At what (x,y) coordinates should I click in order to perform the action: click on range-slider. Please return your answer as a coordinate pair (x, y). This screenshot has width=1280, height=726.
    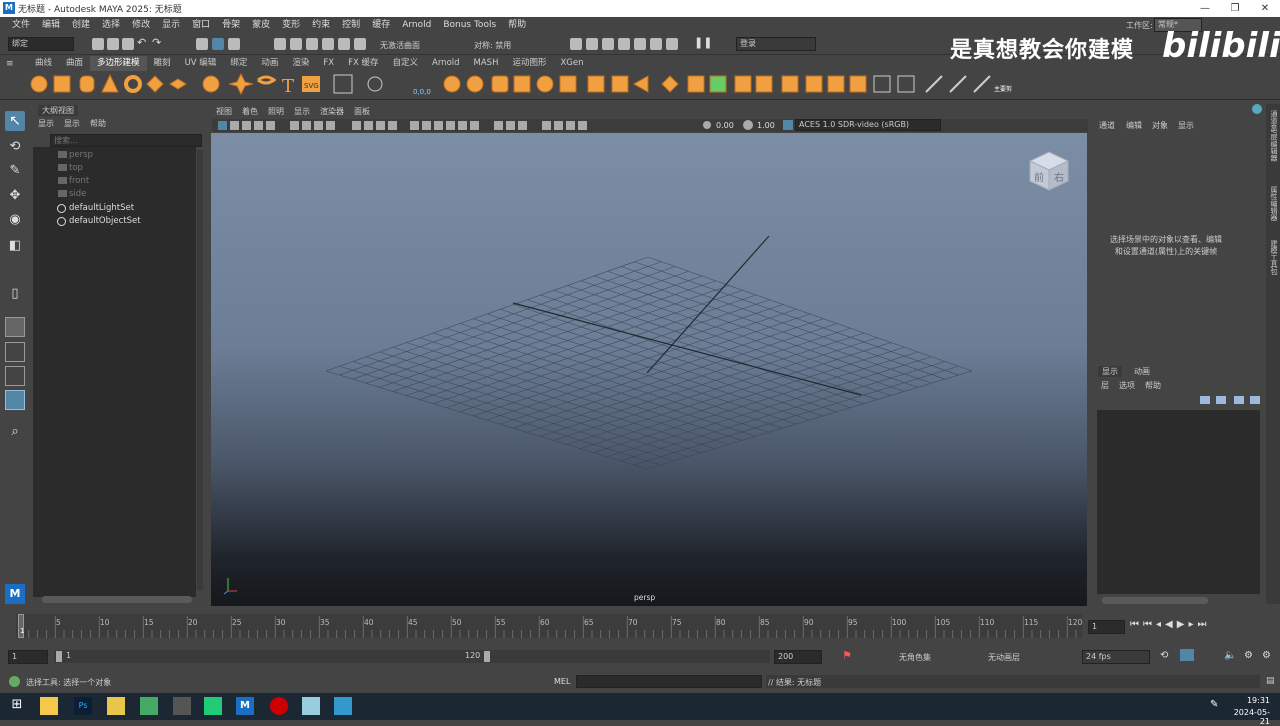
    Looking at the image, I should click on (412, 656).